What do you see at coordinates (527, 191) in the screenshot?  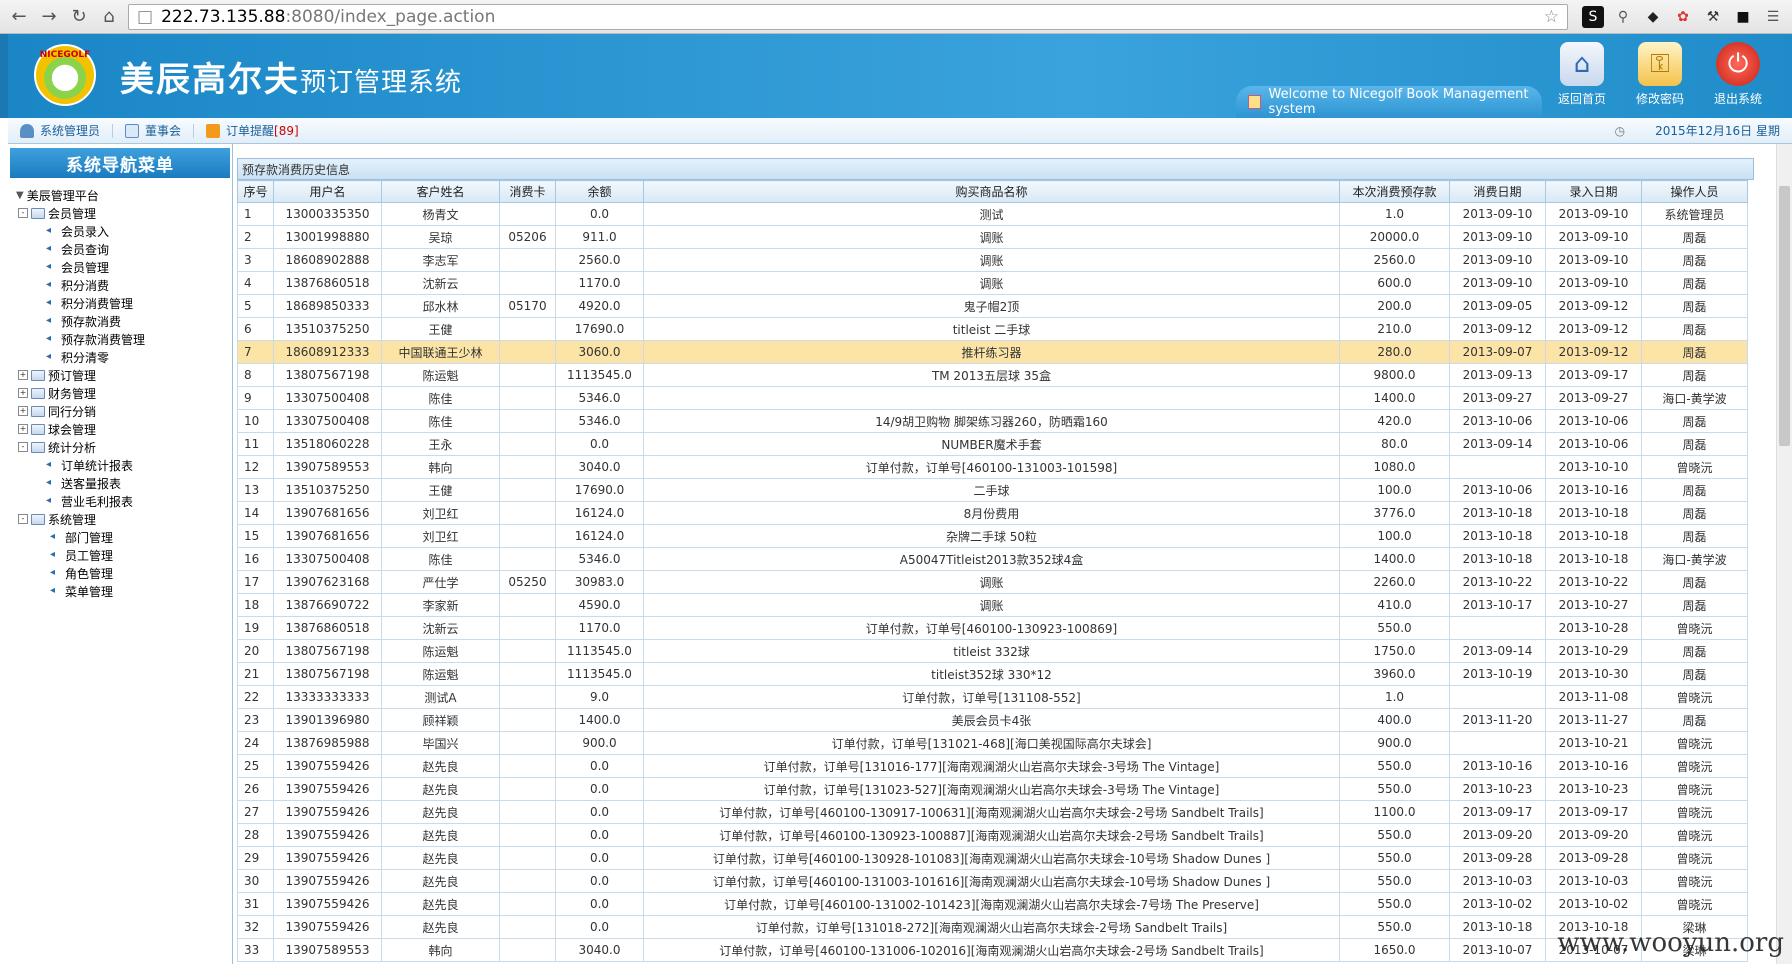 I see `column-header: 消费卡` at bounding box center [527, 191].